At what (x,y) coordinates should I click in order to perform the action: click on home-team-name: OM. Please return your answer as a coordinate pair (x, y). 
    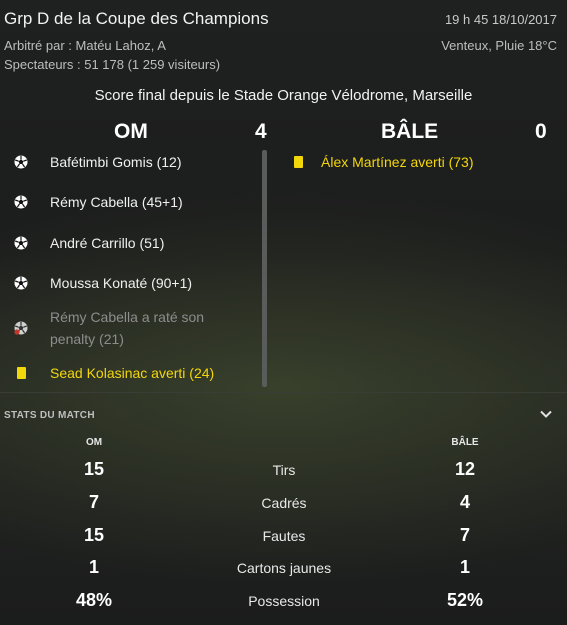
    Looking at the image, I should click on (131, 131).